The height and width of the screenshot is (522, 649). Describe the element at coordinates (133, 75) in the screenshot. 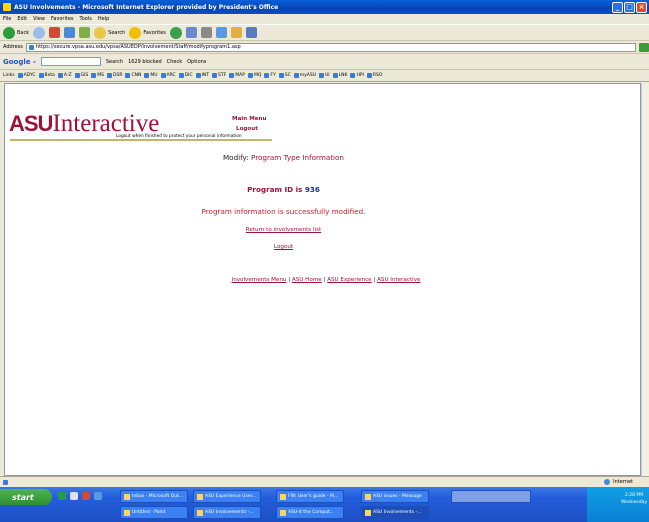

I see `link-cnn: CNN` at that location.